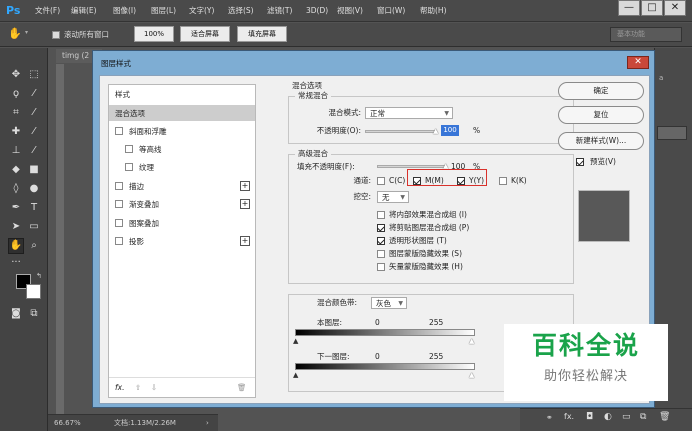 This screenshot has height=431, width=692. What do you see at coordinates (16, 170) in the screenshot?
I see `eraser-icon: ◆` at bounding box center [16, 170].